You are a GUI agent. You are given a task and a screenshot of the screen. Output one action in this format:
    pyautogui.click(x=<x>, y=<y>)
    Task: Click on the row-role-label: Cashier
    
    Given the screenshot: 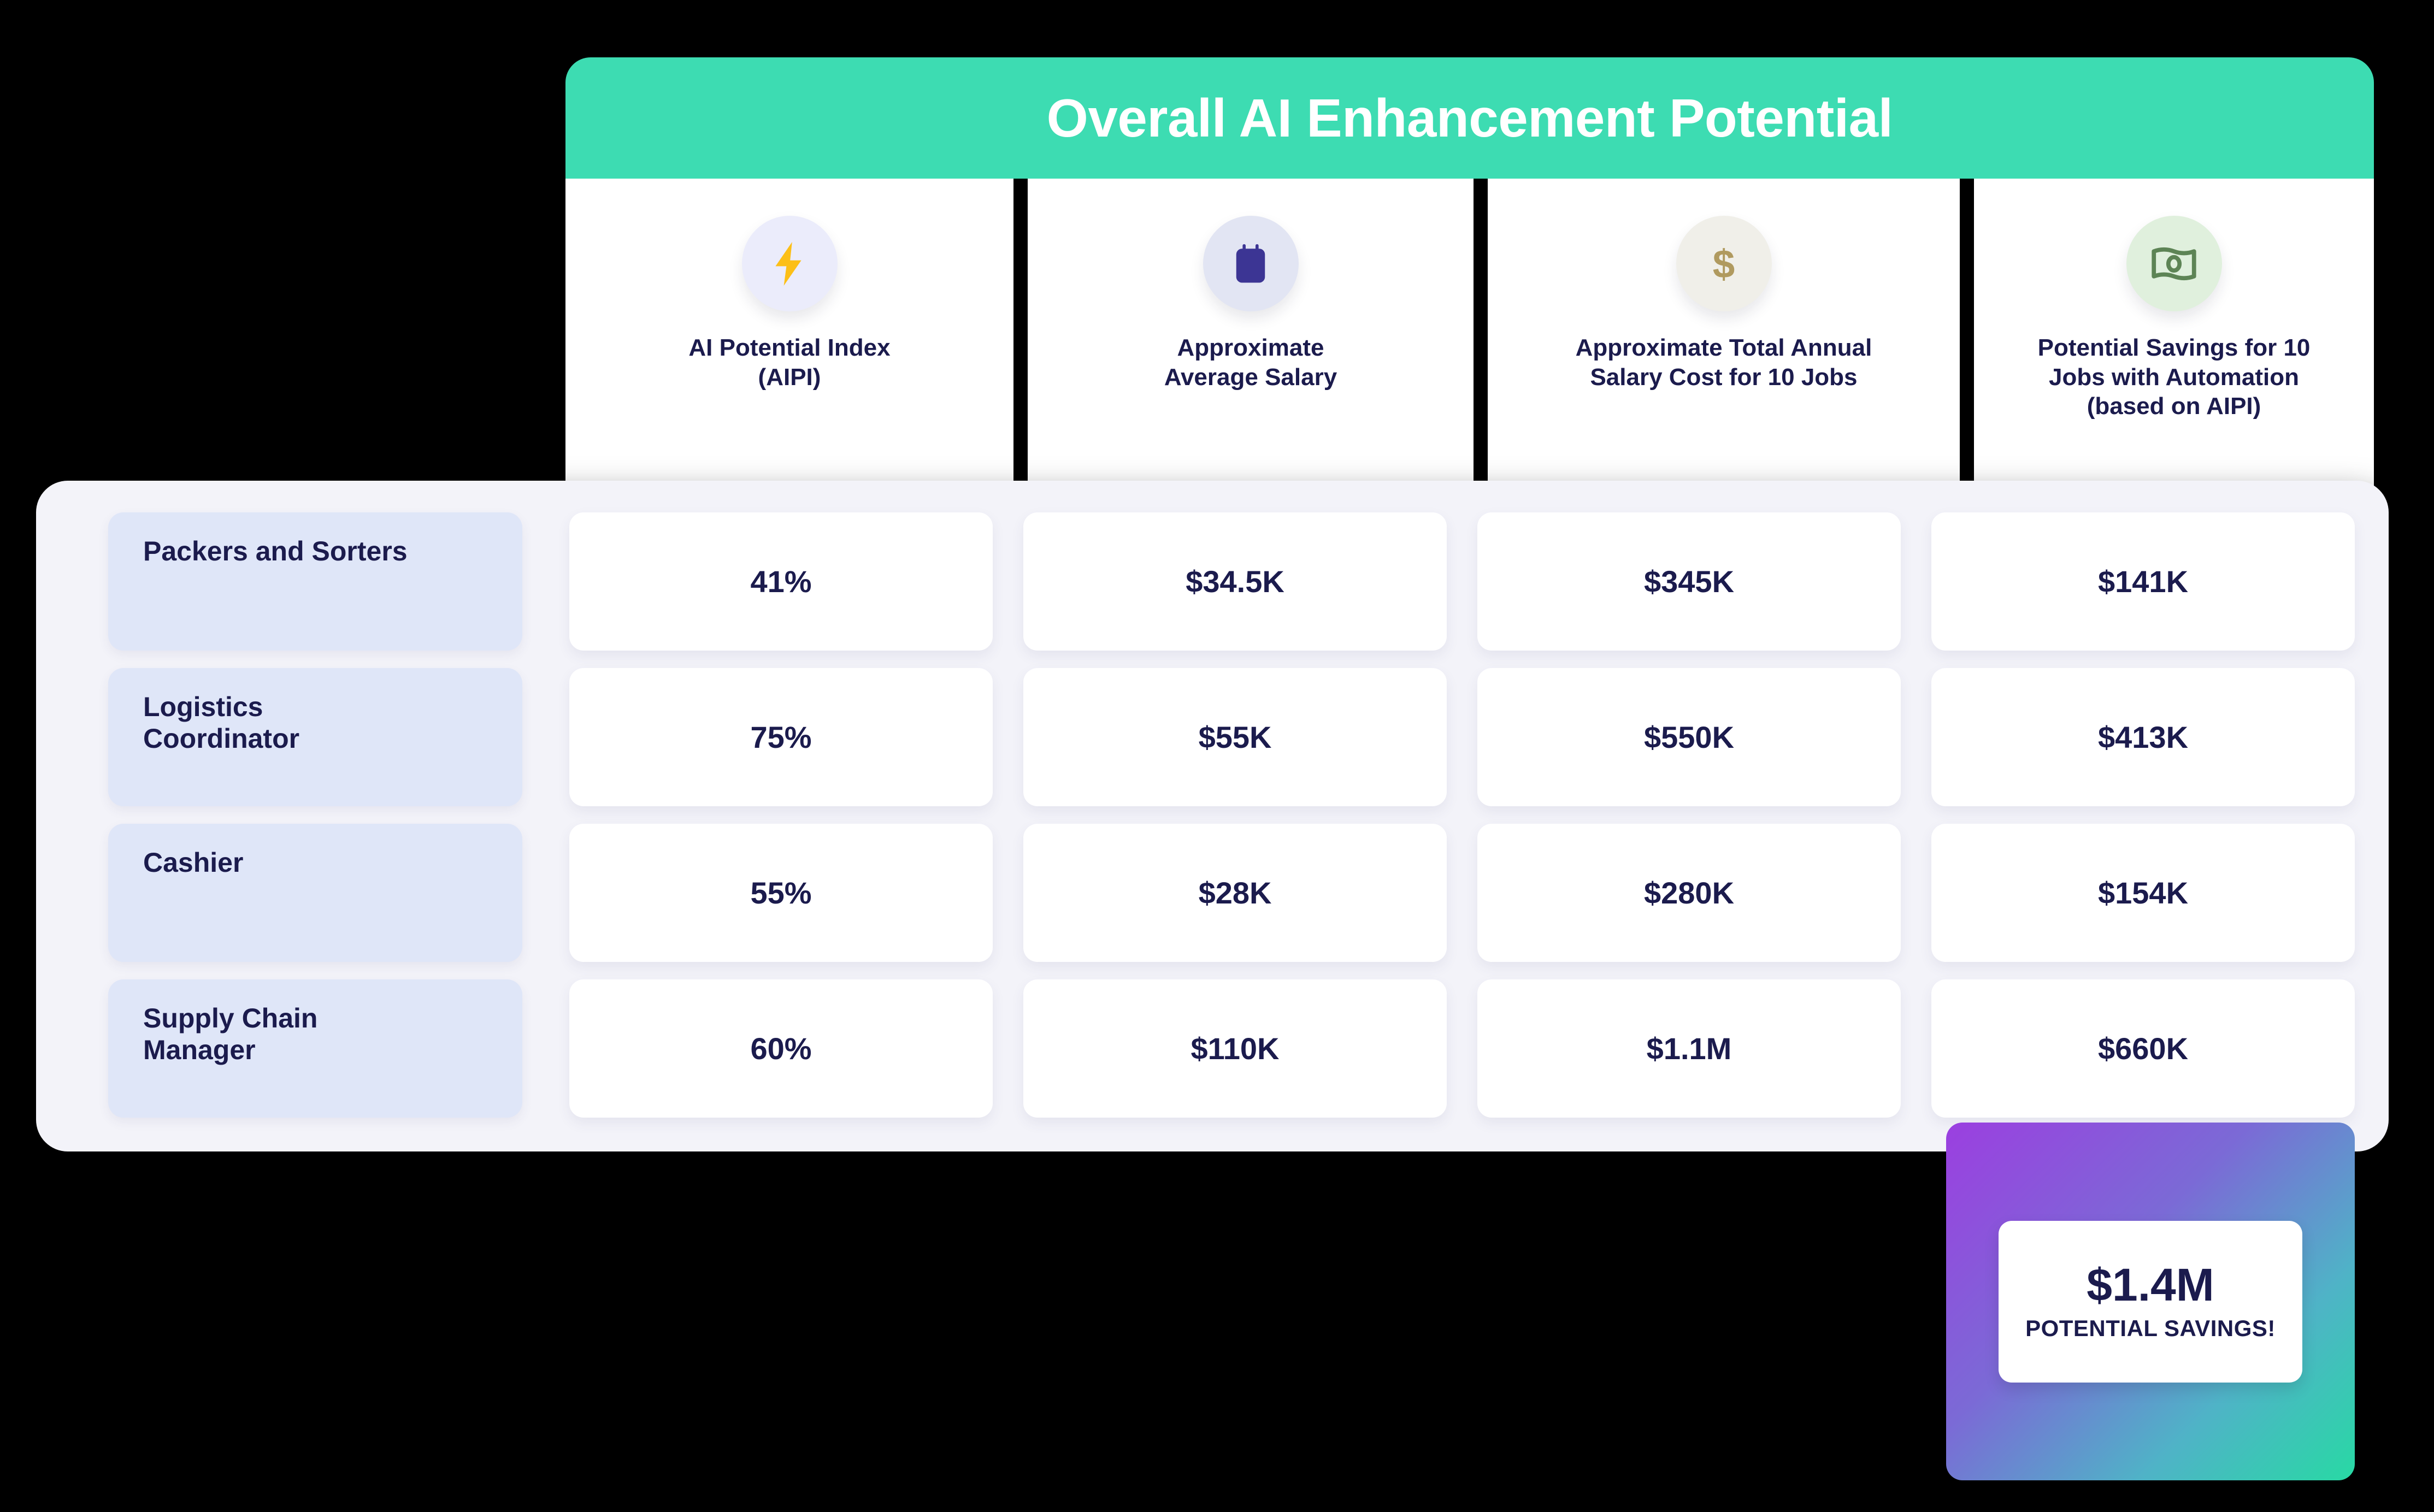 What is the action you would take?
    pyautogui.click(x=315, y=893)
    